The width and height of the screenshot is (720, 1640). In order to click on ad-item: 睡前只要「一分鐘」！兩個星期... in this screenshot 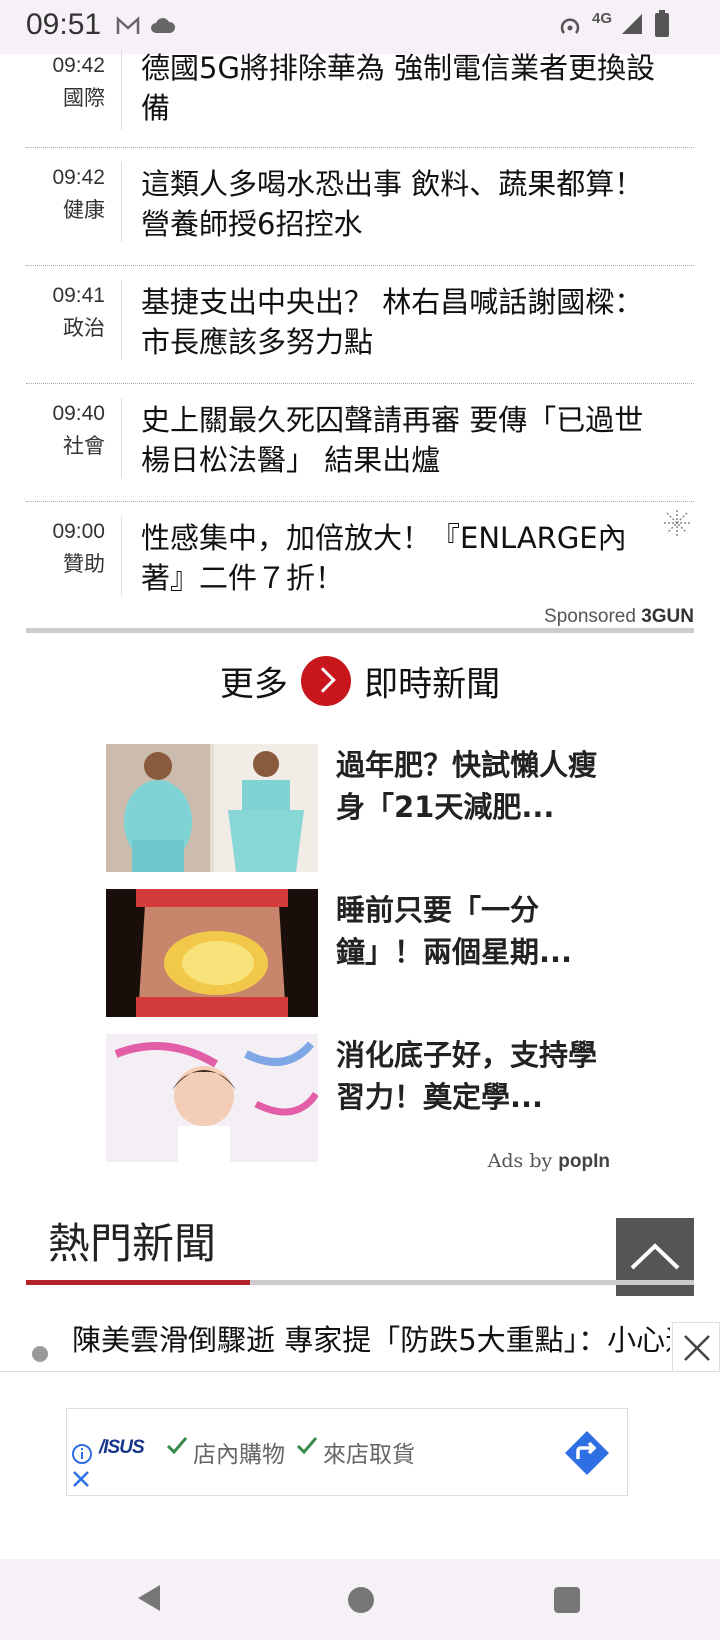, I will do `click(358, 961)`.